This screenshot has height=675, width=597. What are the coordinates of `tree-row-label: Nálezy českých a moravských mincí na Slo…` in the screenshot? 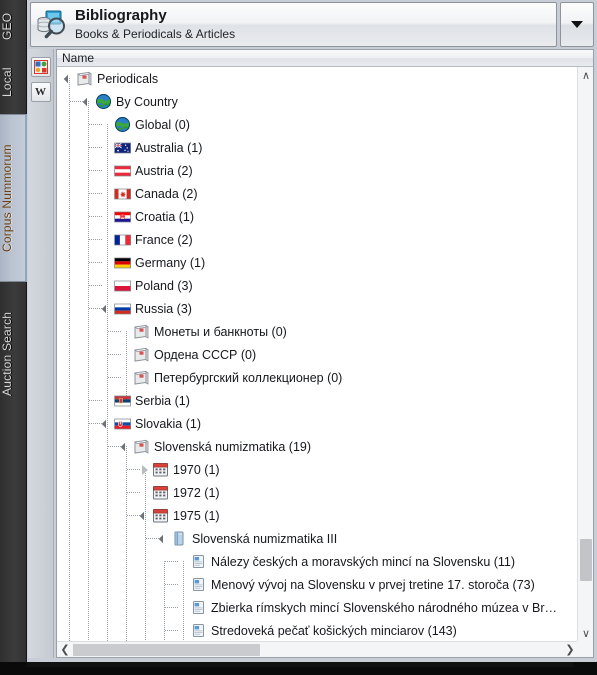 It's located at (363, 561).